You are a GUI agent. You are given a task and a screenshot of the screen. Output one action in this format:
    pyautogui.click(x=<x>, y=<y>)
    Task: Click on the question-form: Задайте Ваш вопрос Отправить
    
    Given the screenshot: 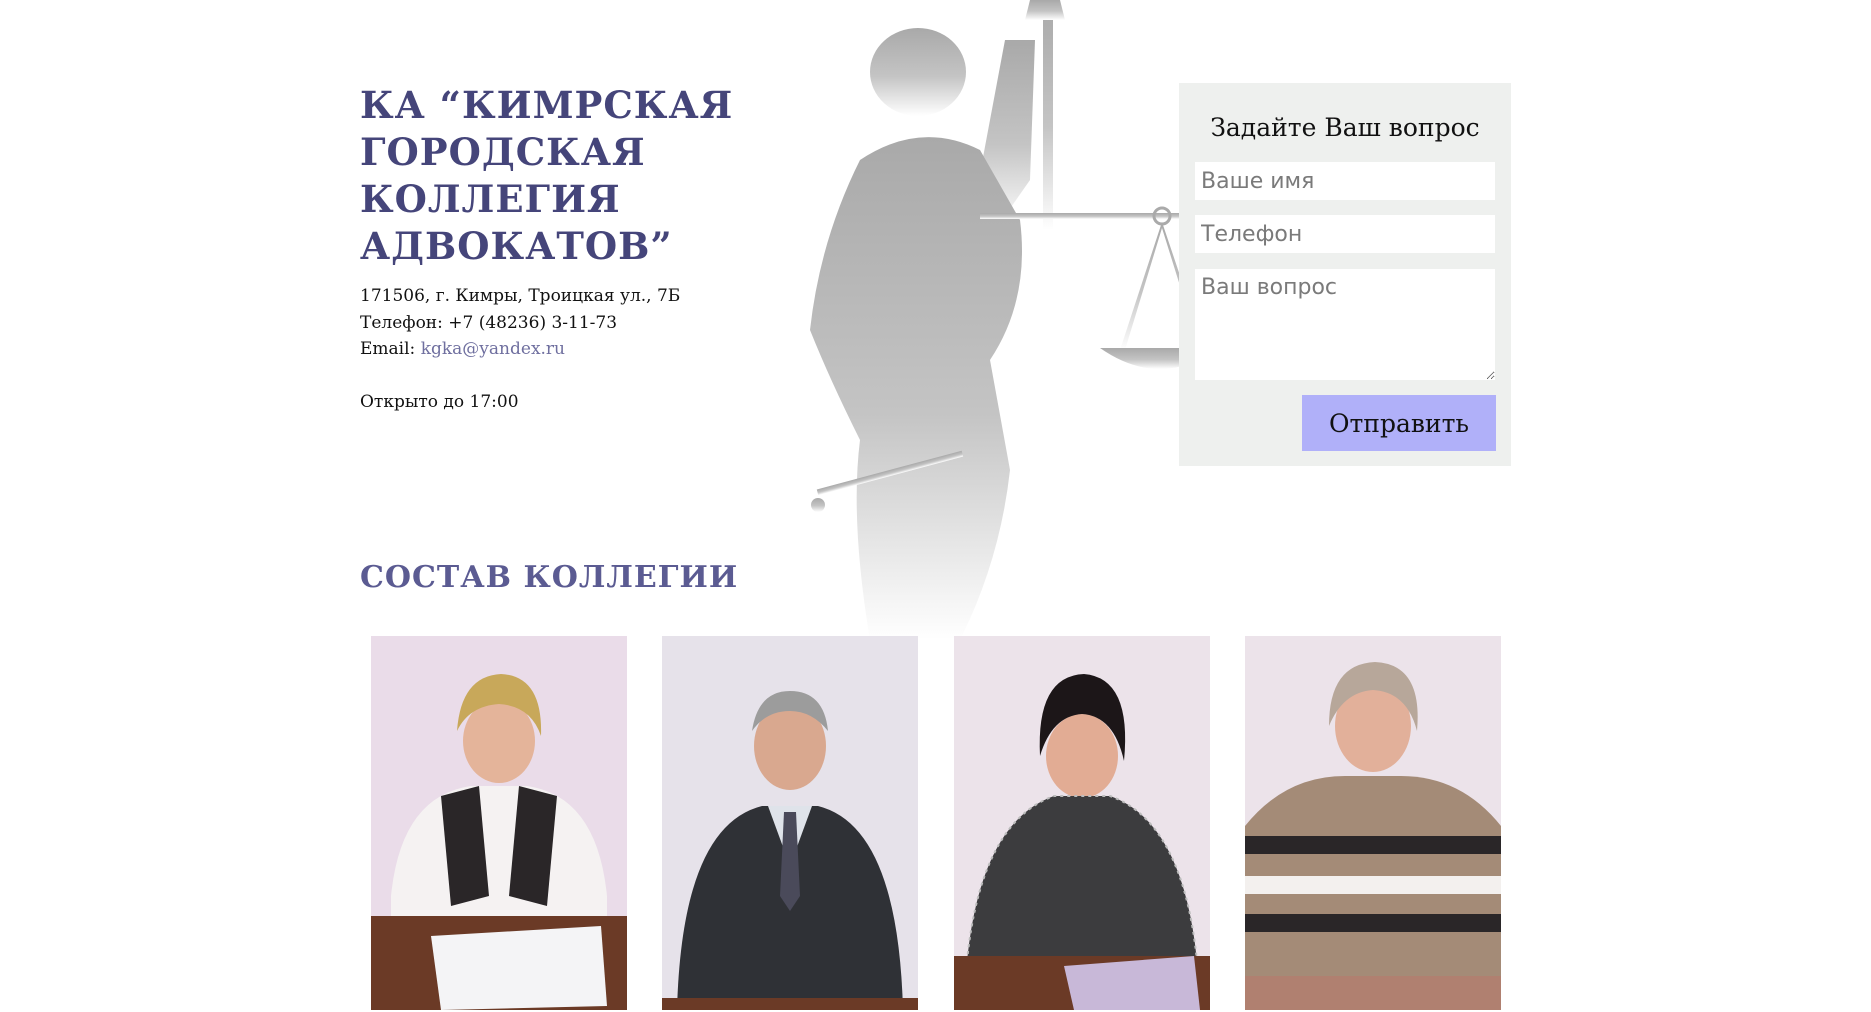 What is the action you would take?
    pyautogui.click(x=1345, y=274)
    